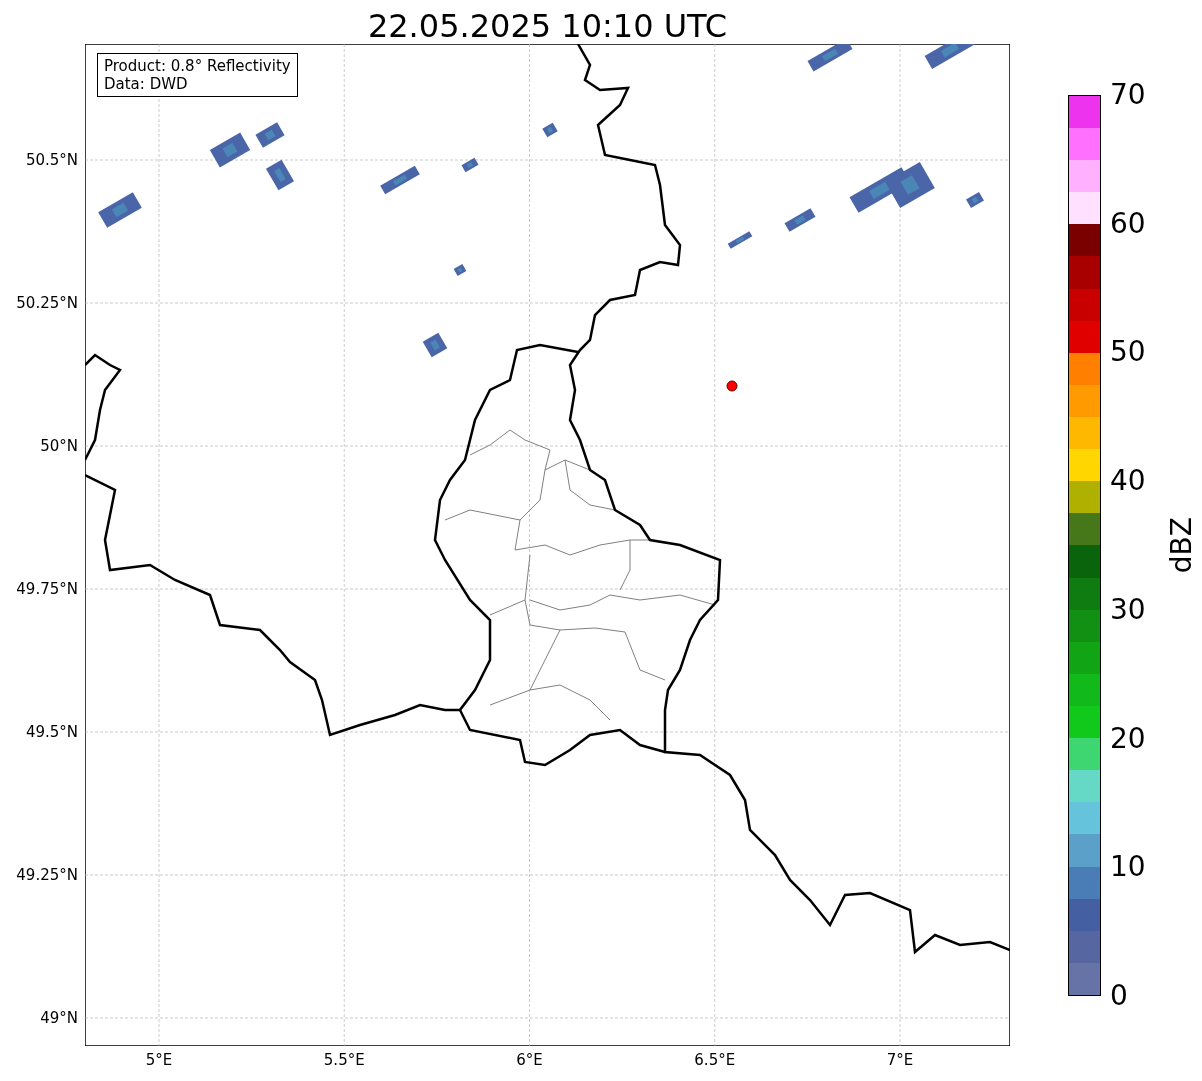 The width and height of the screenshot is (1202, 1081). Describe the element at coordinates (146, 84) in the screenshot. I see `legend-text: Data: DWD` at that location.